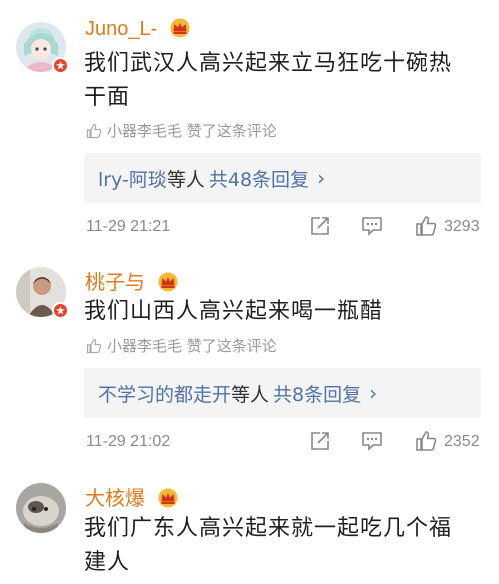 Image resolution: width=499 pixels, height=584 pixels. Describe the element at coordinates (259, 178) in the screenshot. I see `reply-count-link: 共48条回复` at that location.